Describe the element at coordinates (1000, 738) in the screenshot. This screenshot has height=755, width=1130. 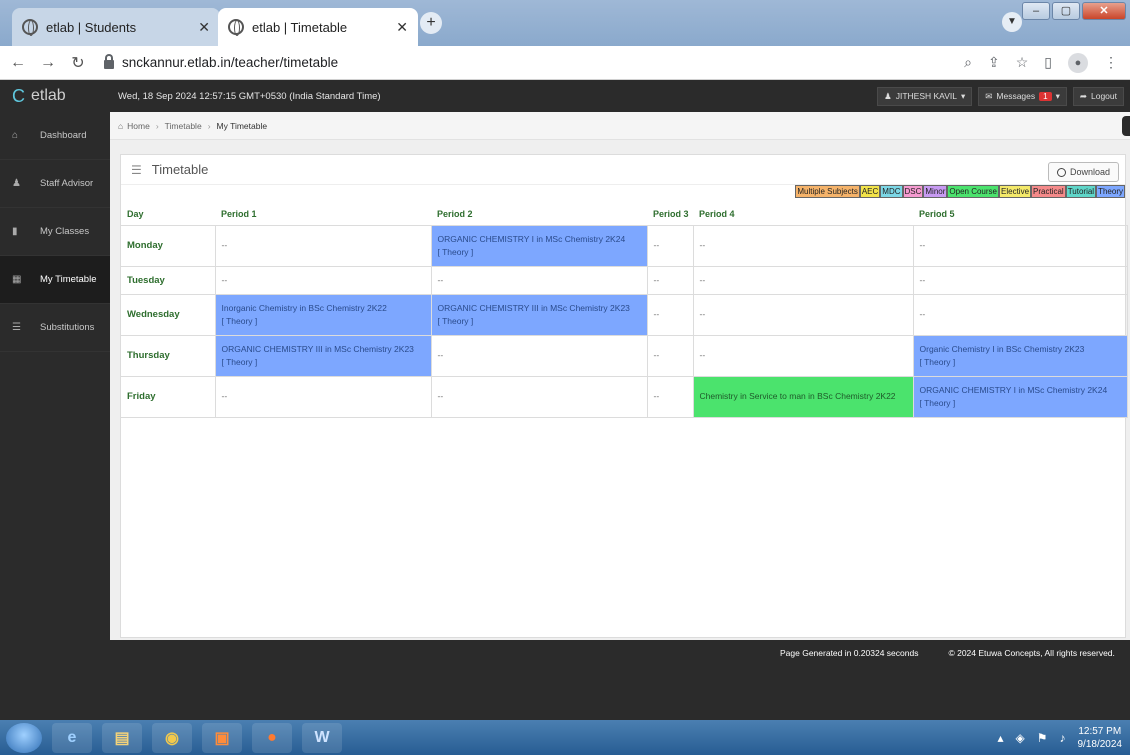
I see `tray-arrow-icon: ▴` at that location.